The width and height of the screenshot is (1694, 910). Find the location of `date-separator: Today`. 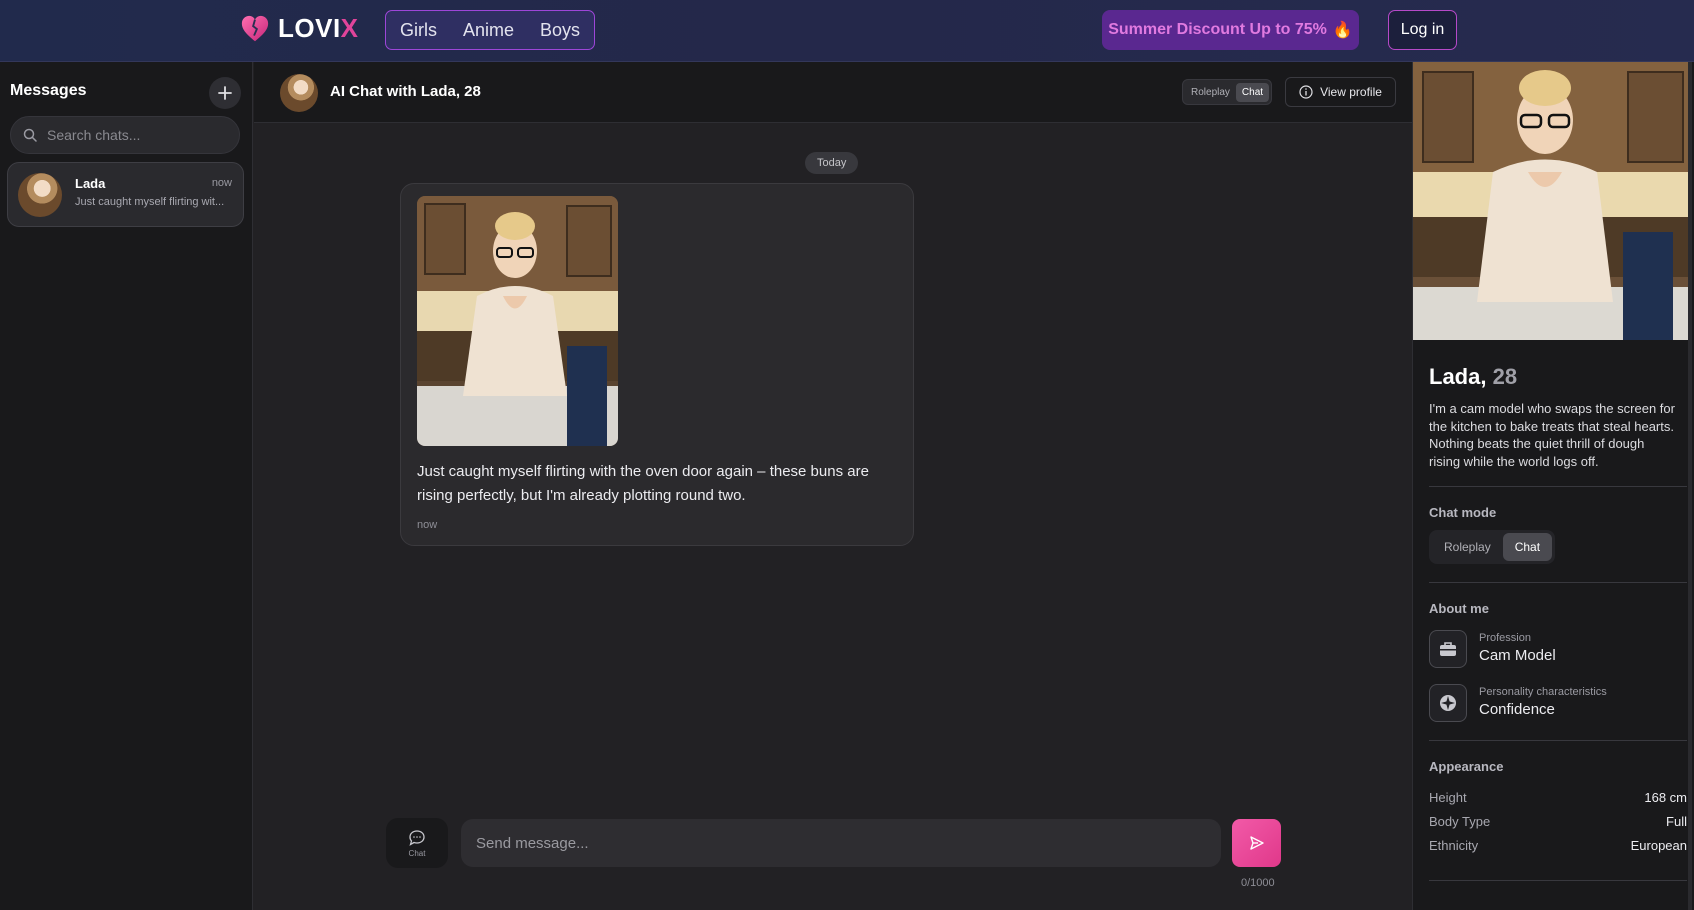

date-separator: Today is located at coordinates (832, 163).